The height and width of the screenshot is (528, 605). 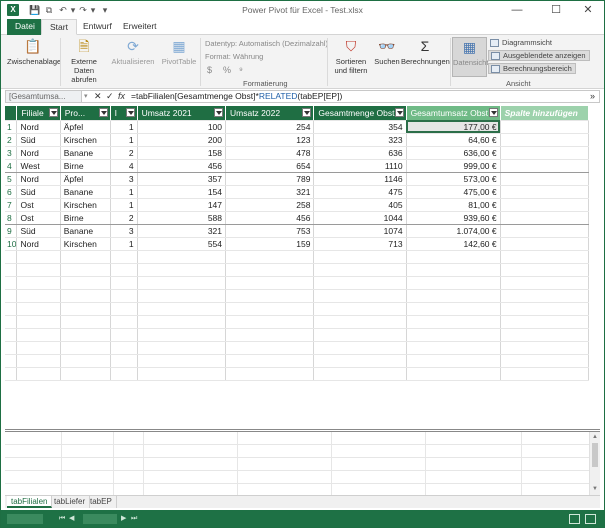 What do you see at coordinates (25, 27) in the screenshot?
I see `tab-datei: Datei` at bounding box center [25, 27].